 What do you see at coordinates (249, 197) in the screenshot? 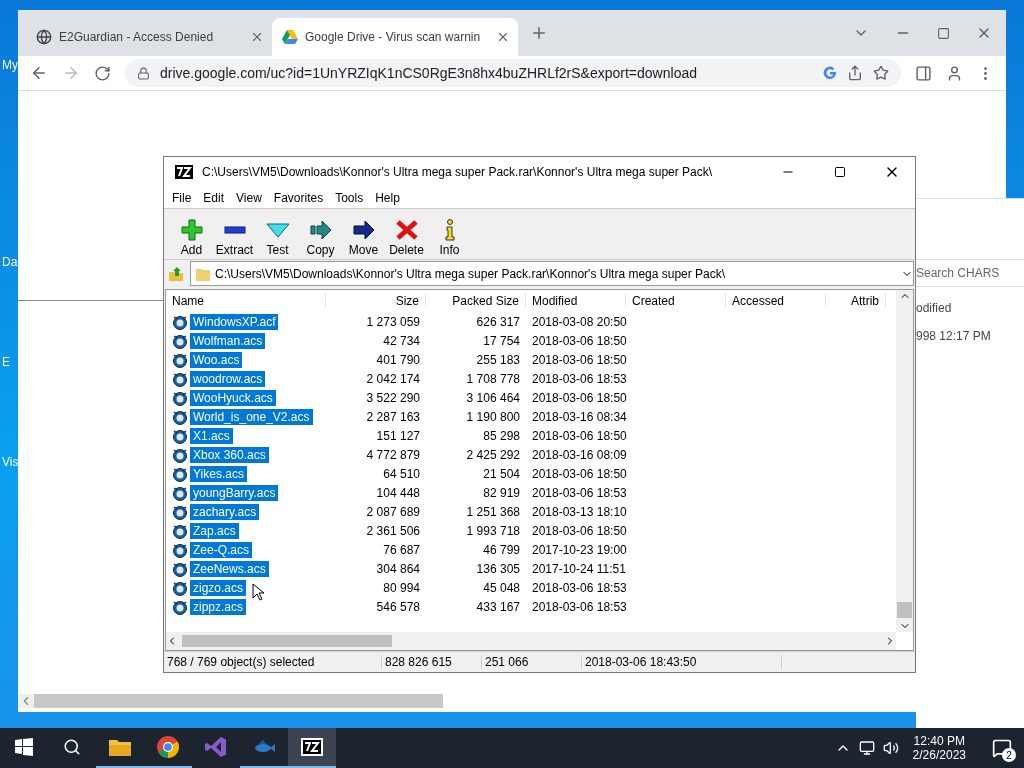
I see `menu-item: View` at bounding box center [249, 197].